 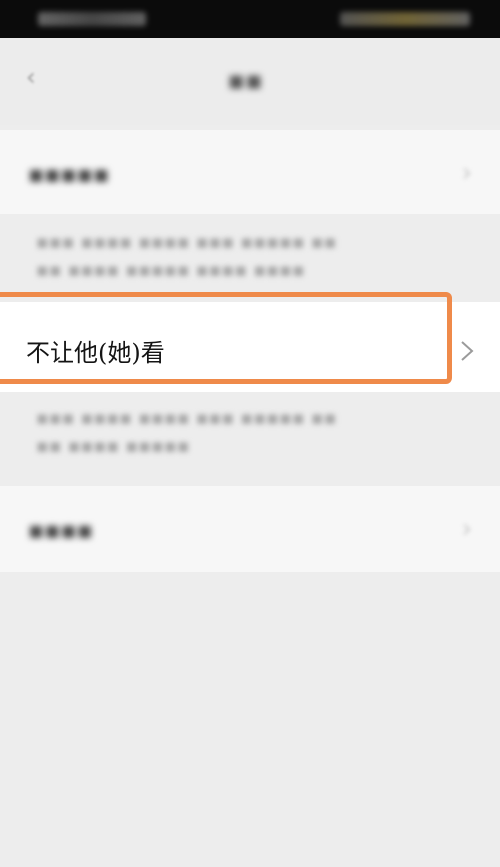 I want to click on settings-row-label-blurred: ▪▪▪▪, so click(x=61, y=530).